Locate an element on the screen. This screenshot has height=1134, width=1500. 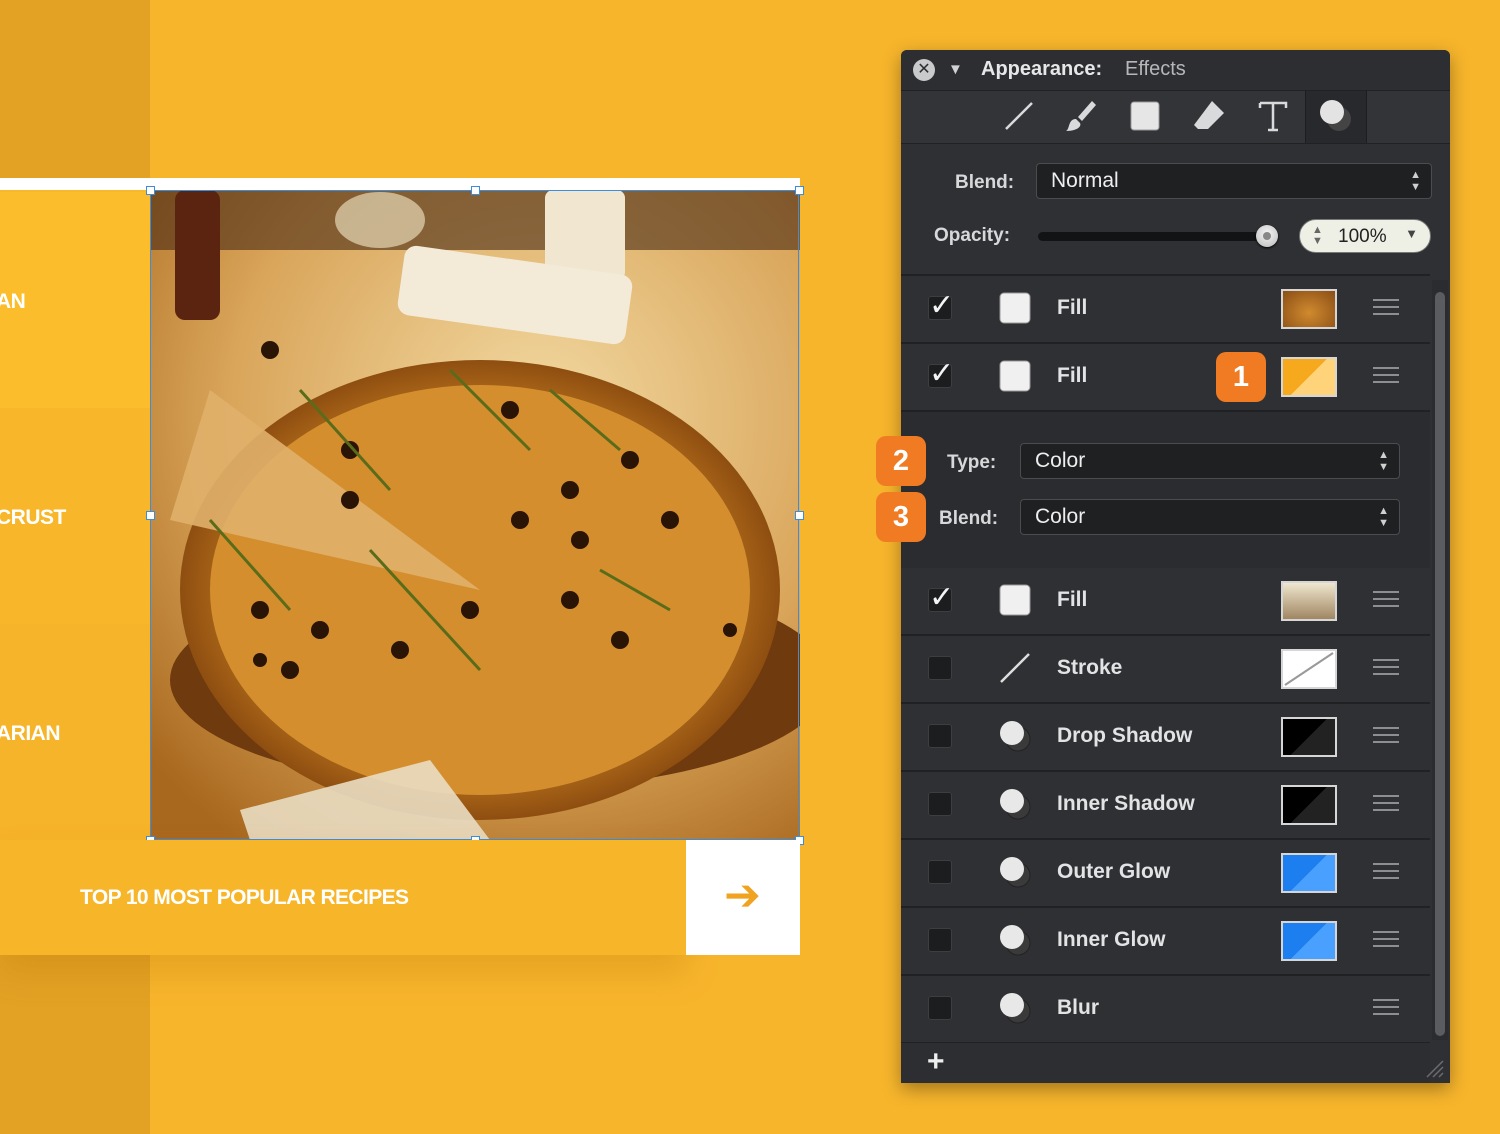
stroke-swatch is located at coordinates (1309, 669).